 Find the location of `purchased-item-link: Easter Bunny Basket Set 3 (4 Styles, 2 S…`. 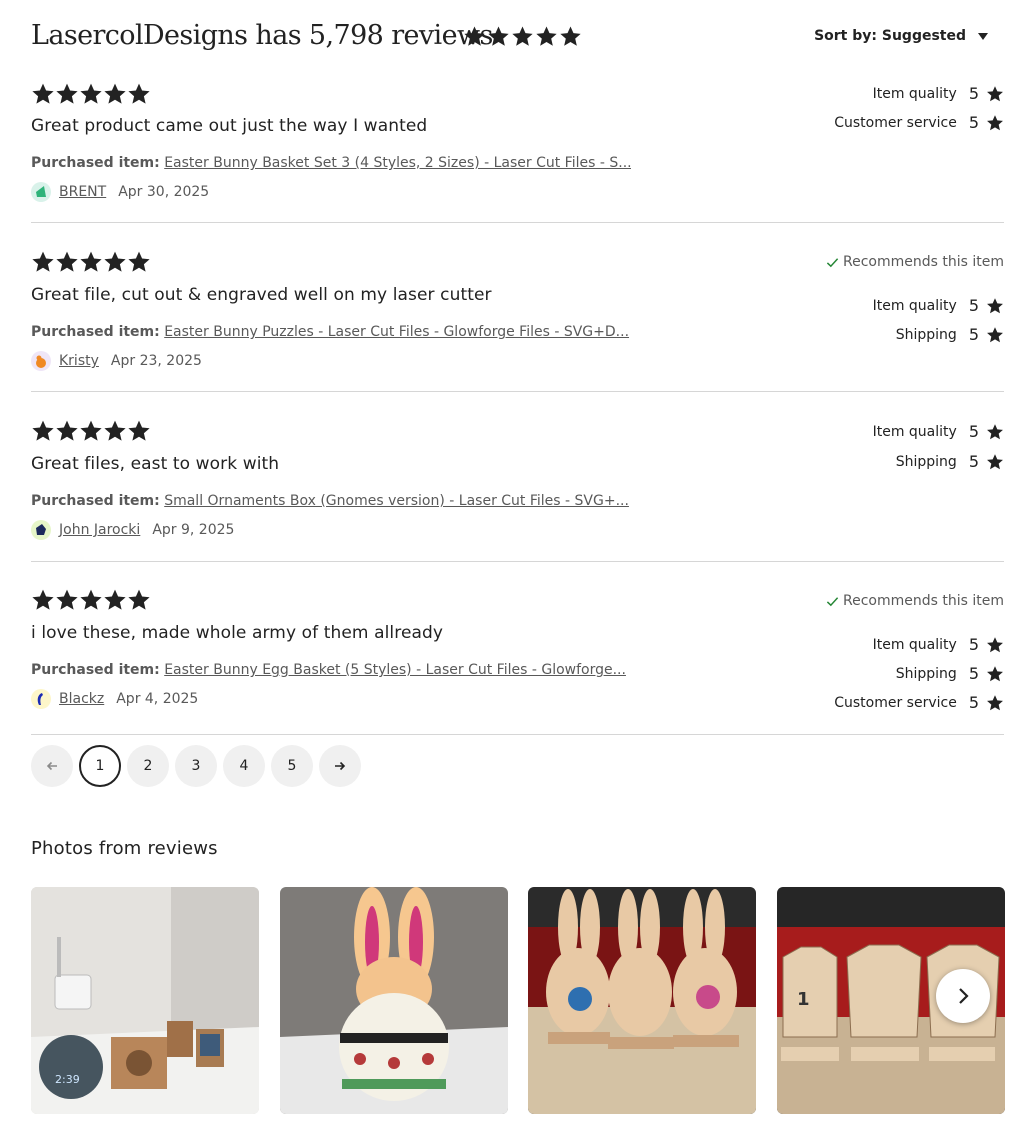

purchased-item-link: Easter Bunny Basket Set 3 (4 Styles, 2 S… is located at coordinates (397, 163).